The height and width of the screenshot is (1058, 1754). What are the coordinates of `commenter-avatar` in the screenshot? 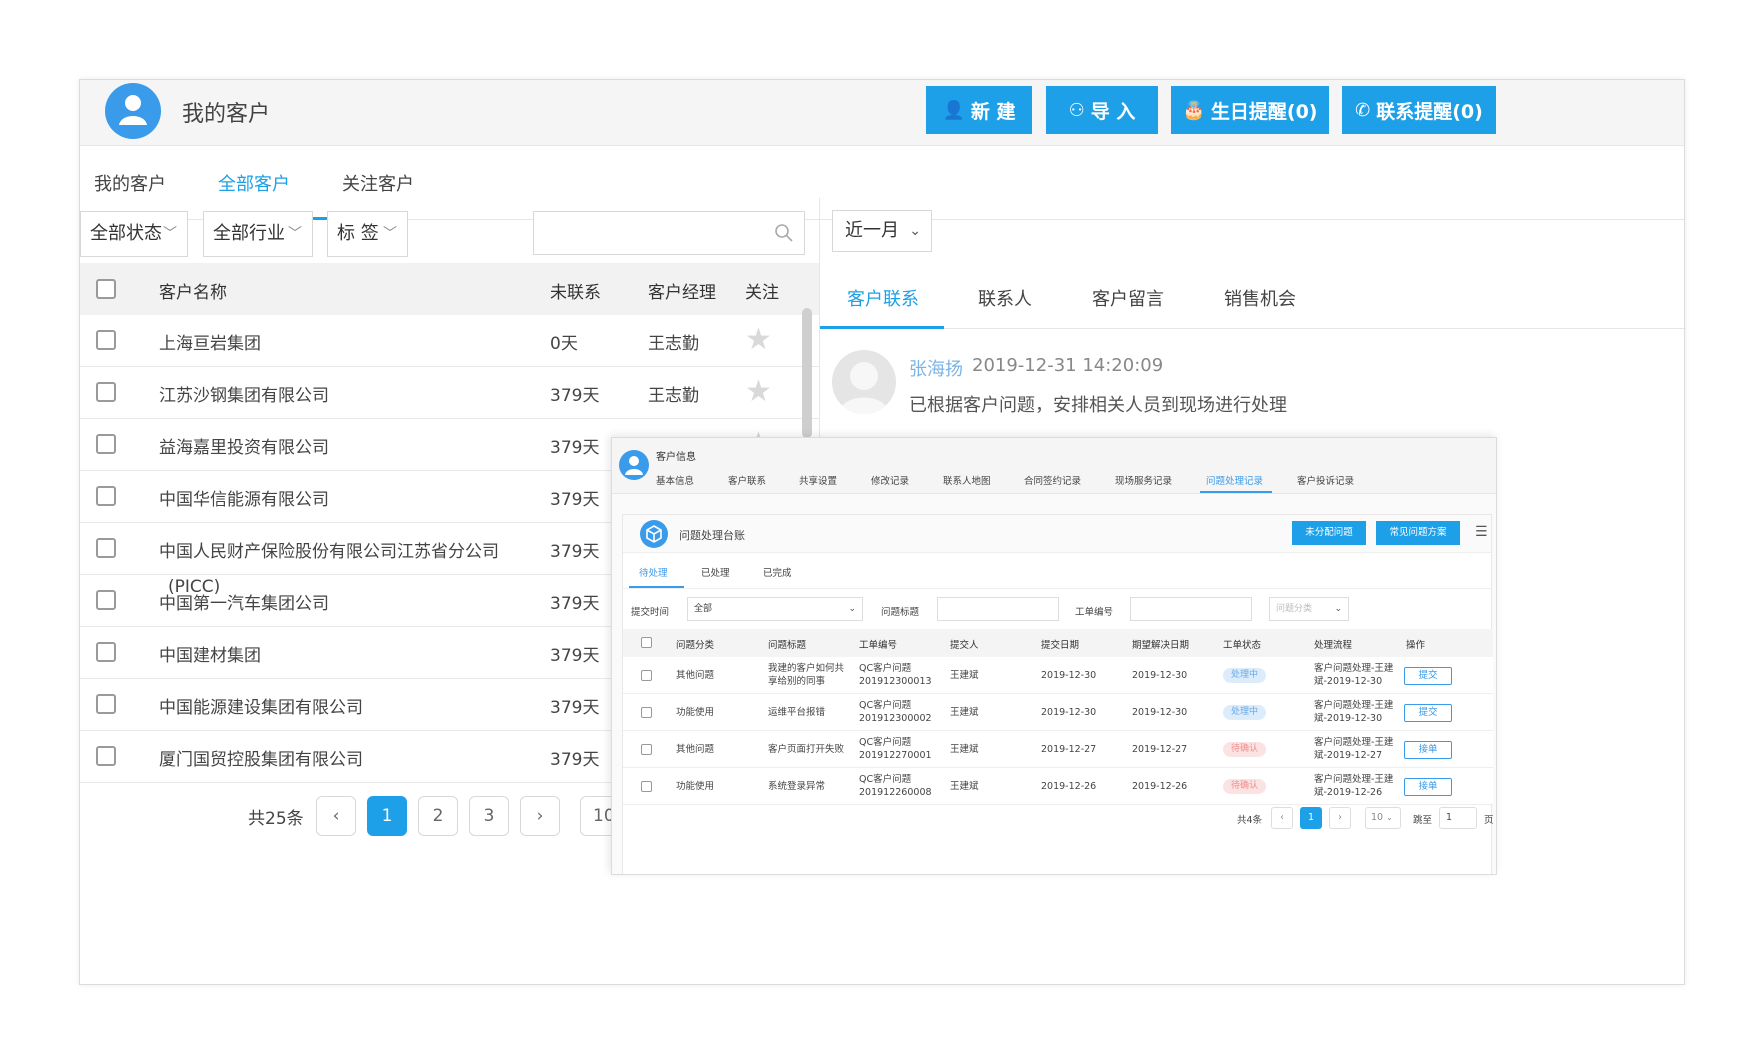 It's located at (864, 382).